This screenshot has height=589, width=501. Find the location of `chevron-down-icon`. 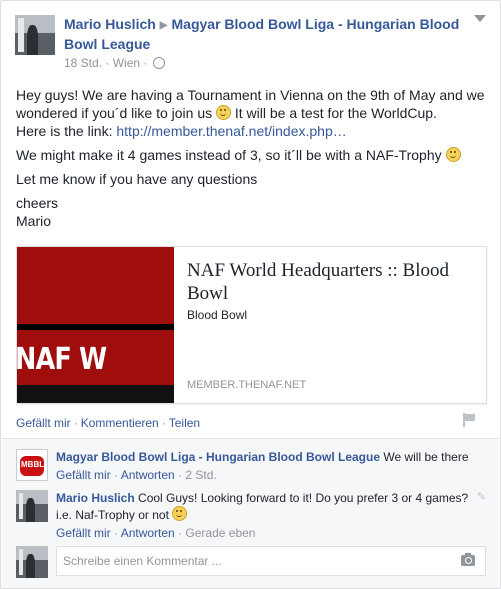

chevron-down-icon is located at coordinates (480, 18).